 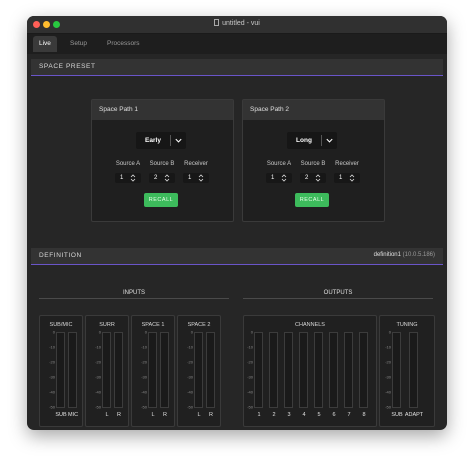 What do you see at coordinates (364, 415) in the screenshot?
I see `channel-label: 8` at bounding box center [364, 415].